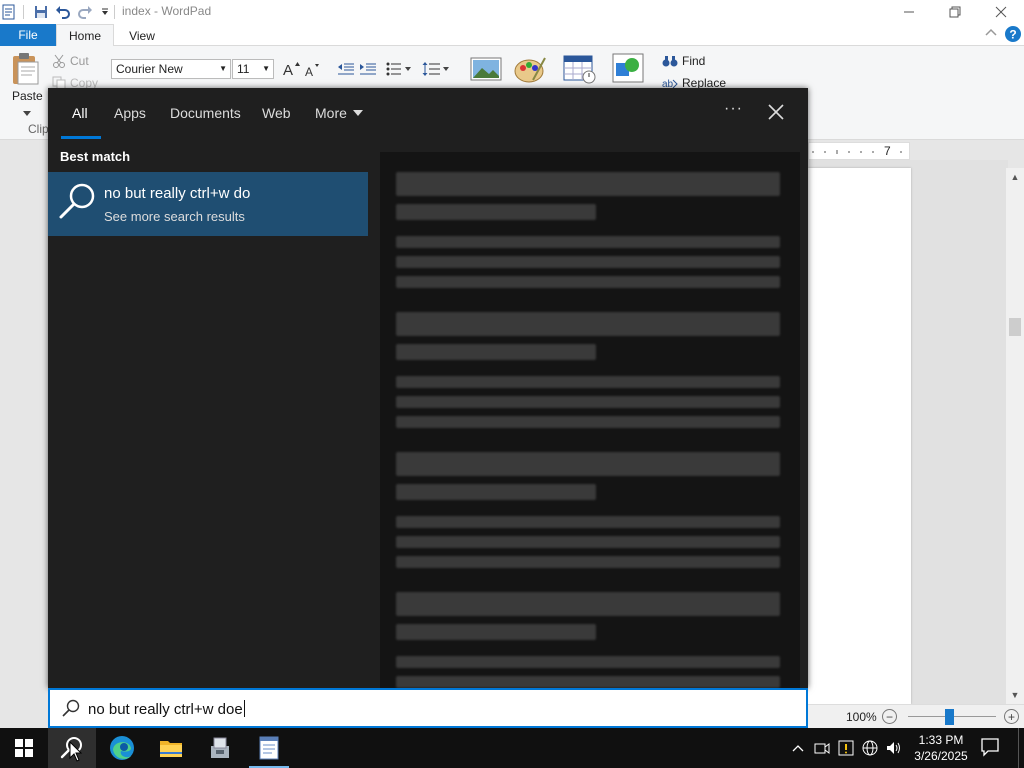 Image resolution: width=1024 pixels, height=768 pixels. I want to click on cut-button: Cut, so click(70, 61).